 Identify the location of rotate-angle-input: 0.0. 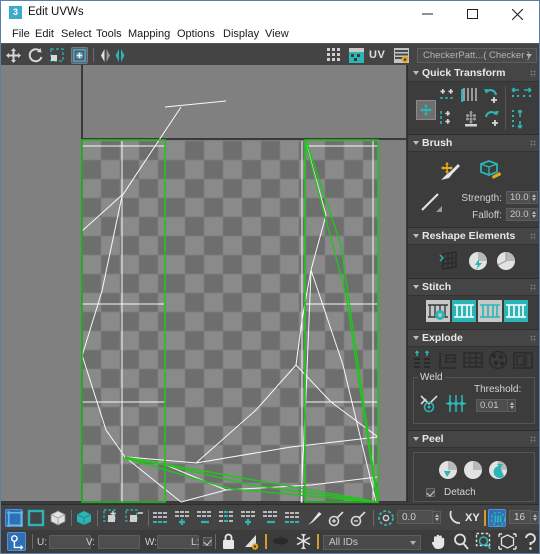
(415, 517).